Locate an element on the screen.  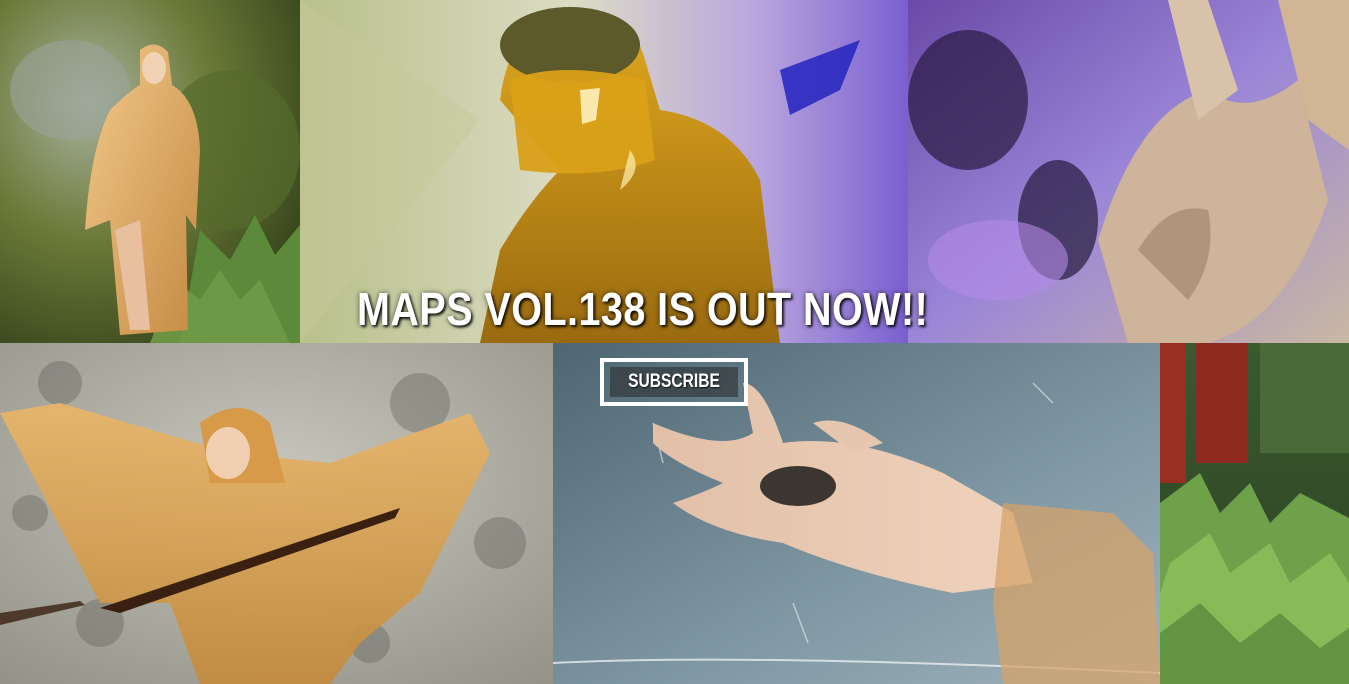
headline: MAPS VOL.138 IS OUT NOW!! is located at coordinates (643, 309).